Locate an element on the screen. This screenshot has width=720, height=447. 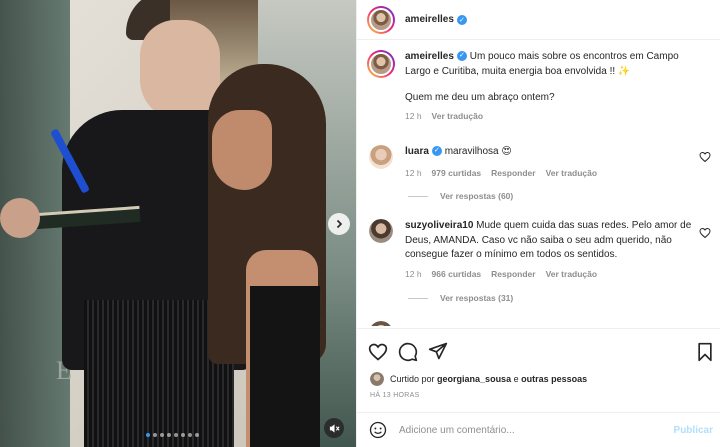
caption-time: 12 h is located at coordinates (413, 116).